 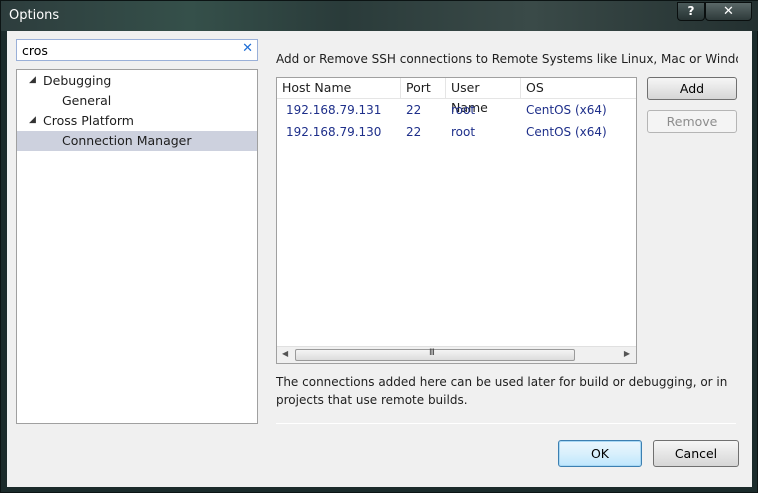 What do you see at coordinates (692, 88) in the screenshot?
I see `add-button: Add` at bounding box center [692, 88].